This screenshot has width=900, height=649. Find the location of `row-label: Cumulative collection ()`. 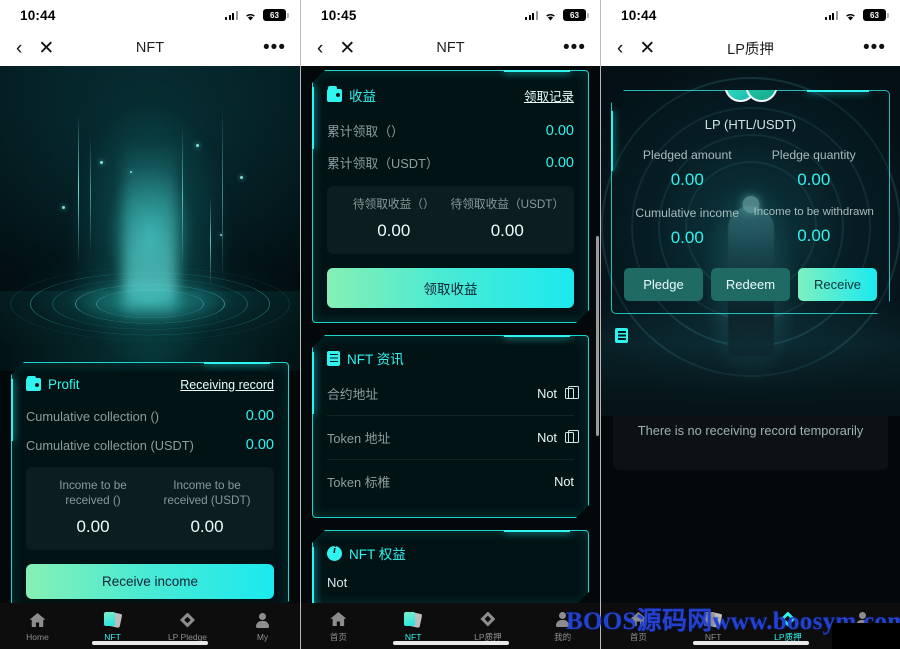

row-label: Cumulative collection () is located at coordinates (92, 416).